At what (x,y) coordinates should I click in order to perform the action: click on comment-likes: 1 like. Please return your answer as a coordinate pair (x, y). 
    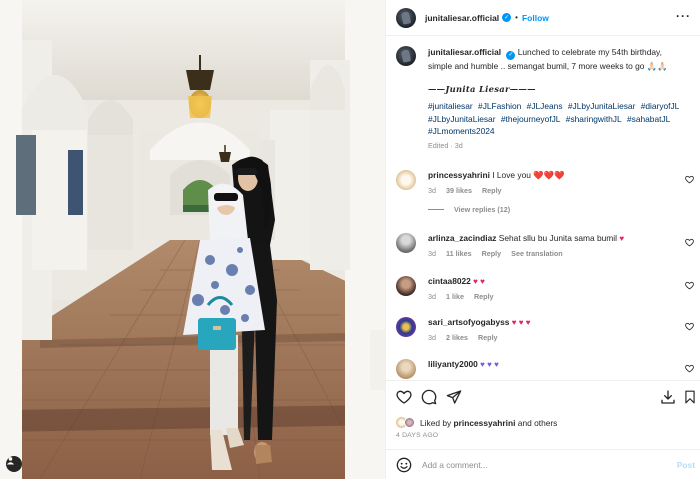
    Looking at the image, I should click on (455, 296).